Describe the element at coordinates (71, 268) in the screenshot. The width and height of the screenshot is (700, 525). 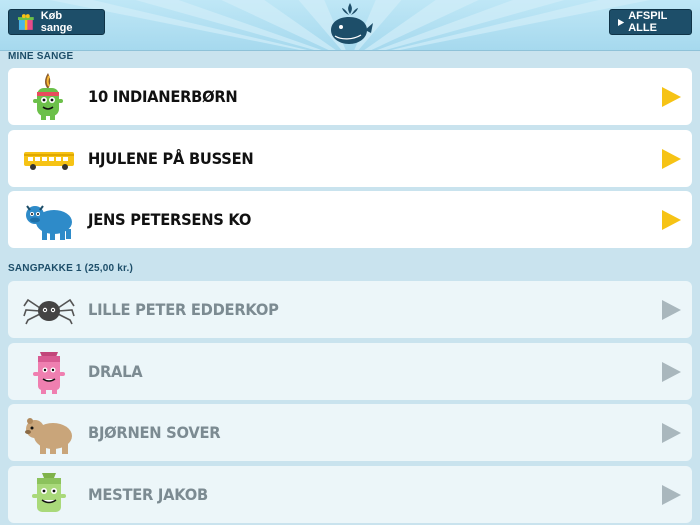
I see `section-song-pack-1: SANGPAKKE 1 (25,00 kr.)` at that location.